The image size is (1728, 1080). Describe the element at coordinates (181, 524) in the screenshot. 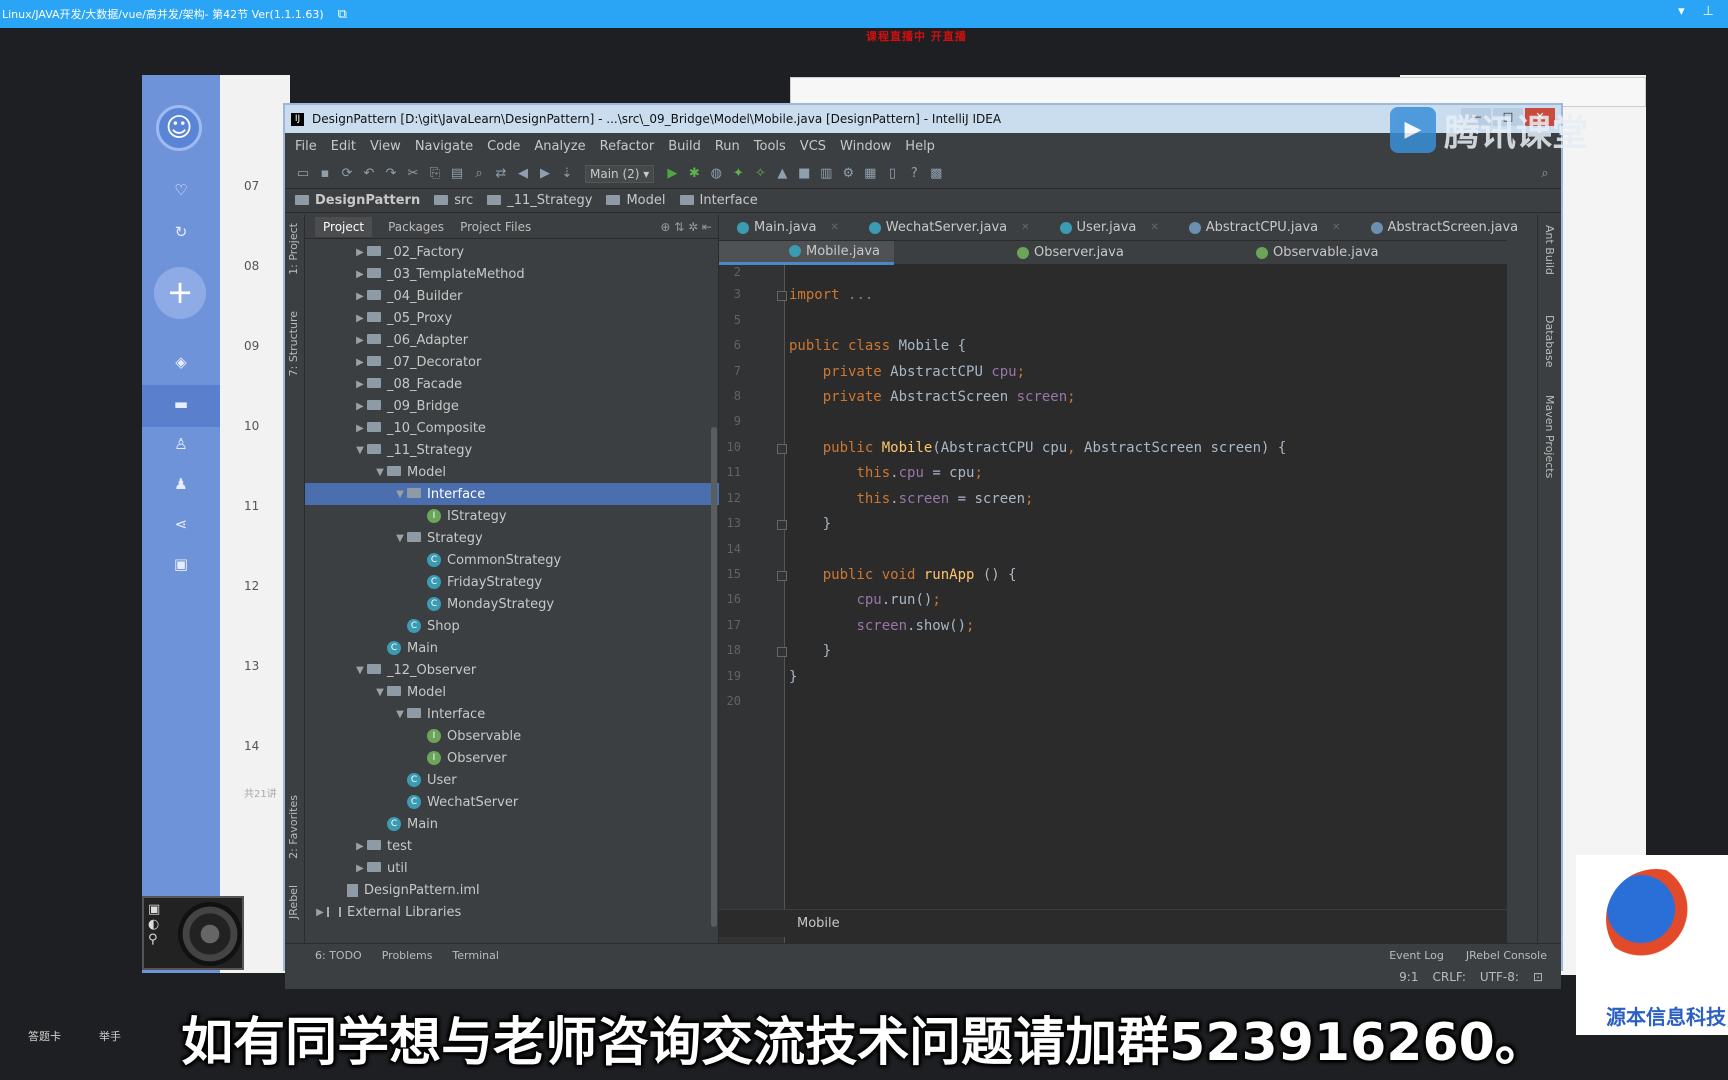

I see `share-icon: ⋖` at that location.